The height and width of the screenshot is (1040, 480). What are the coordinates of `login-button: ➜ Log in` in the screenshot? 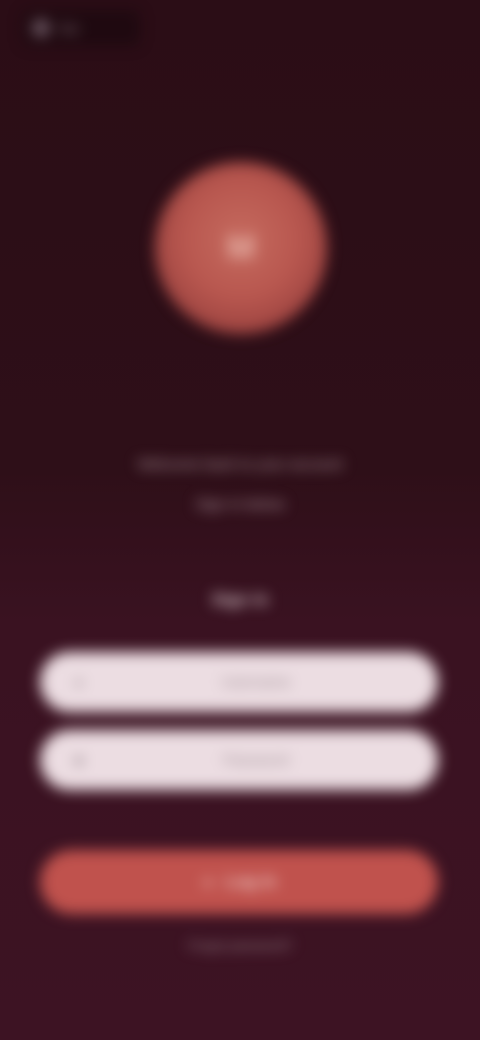 It's located at (239, 882).